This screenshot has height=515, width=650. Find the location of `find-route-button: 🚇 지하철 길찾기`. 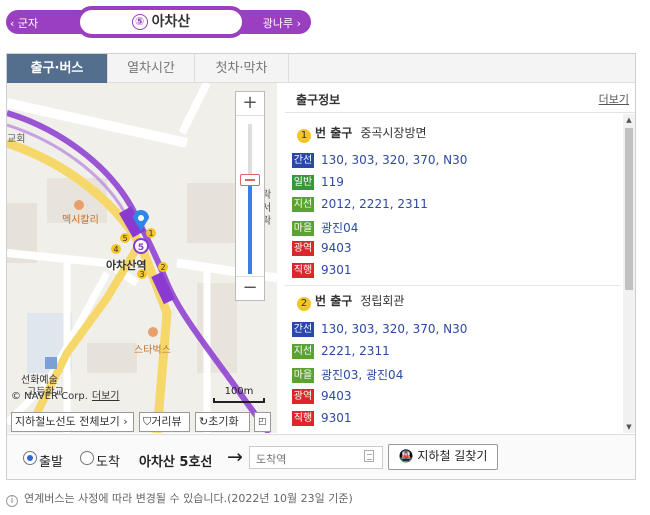

find-route-button: 🚇 지하철 길찾기 is located at coordinates (443, 457).